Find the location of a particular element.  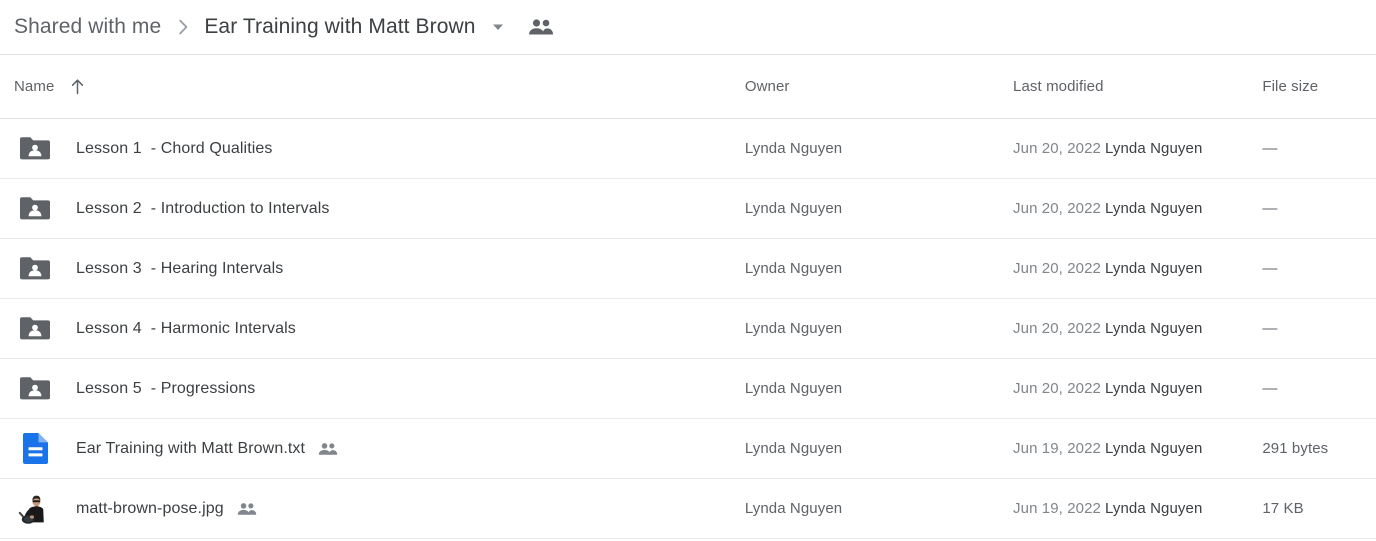

item-name: Ear Training with Matt Brown.txt is located at coordinates (207, 449).